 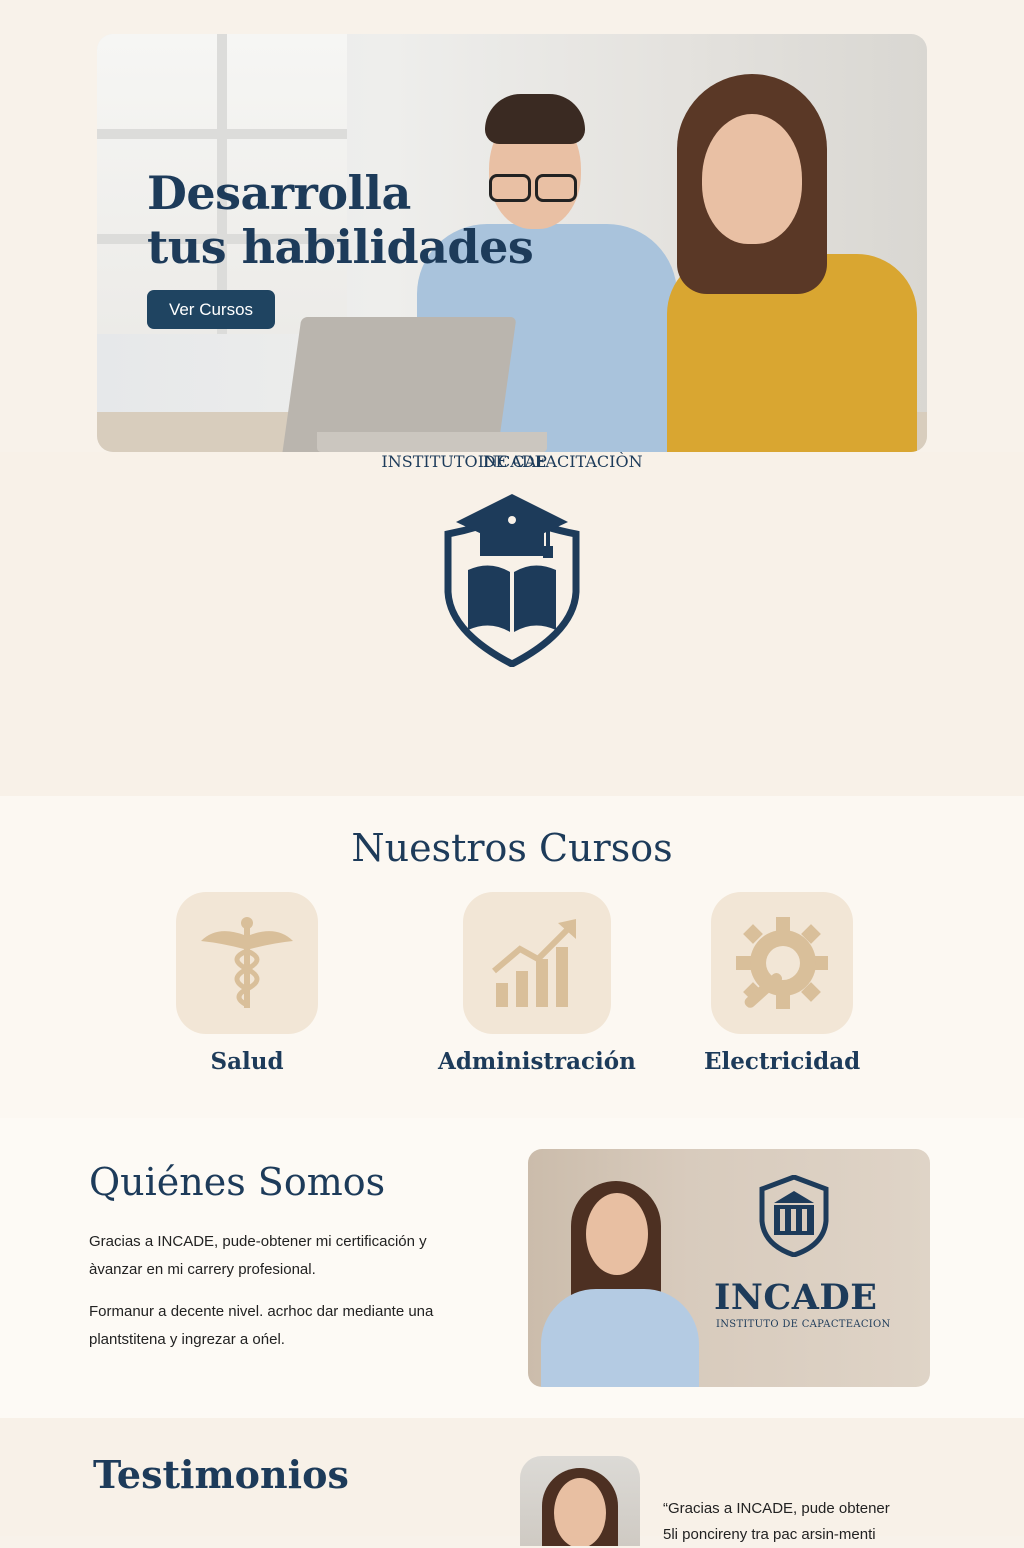 What do you see at coordinates (729, 1268) in the screenshot?
I see `about-image-card: INCADE INSTITUTO DE CAPACTEACION` at bounding box center [729, 1268].